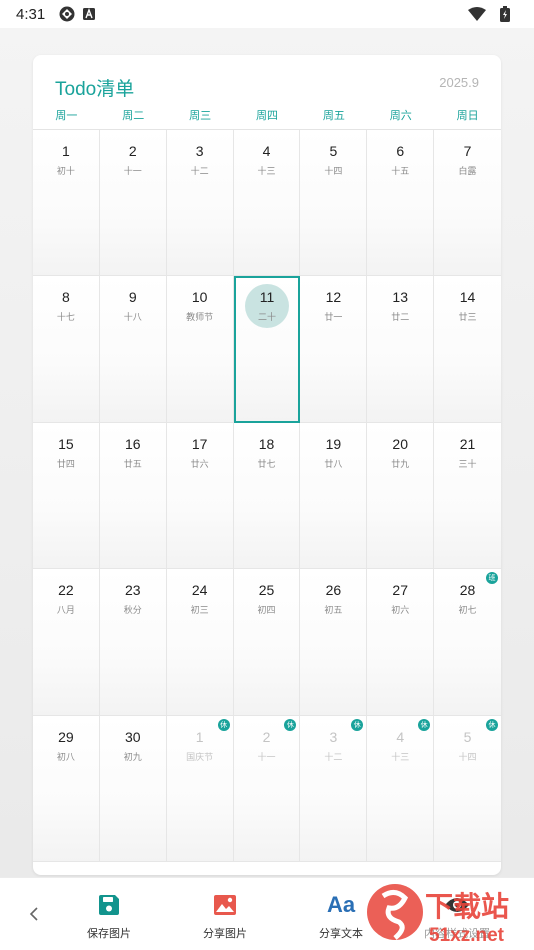 Image resolution: width=534 pixels, height=950 pixels. Describe the element at coordinates (66, 642) in the screenshot. I see `calendar-day: 22 八月` at that location.